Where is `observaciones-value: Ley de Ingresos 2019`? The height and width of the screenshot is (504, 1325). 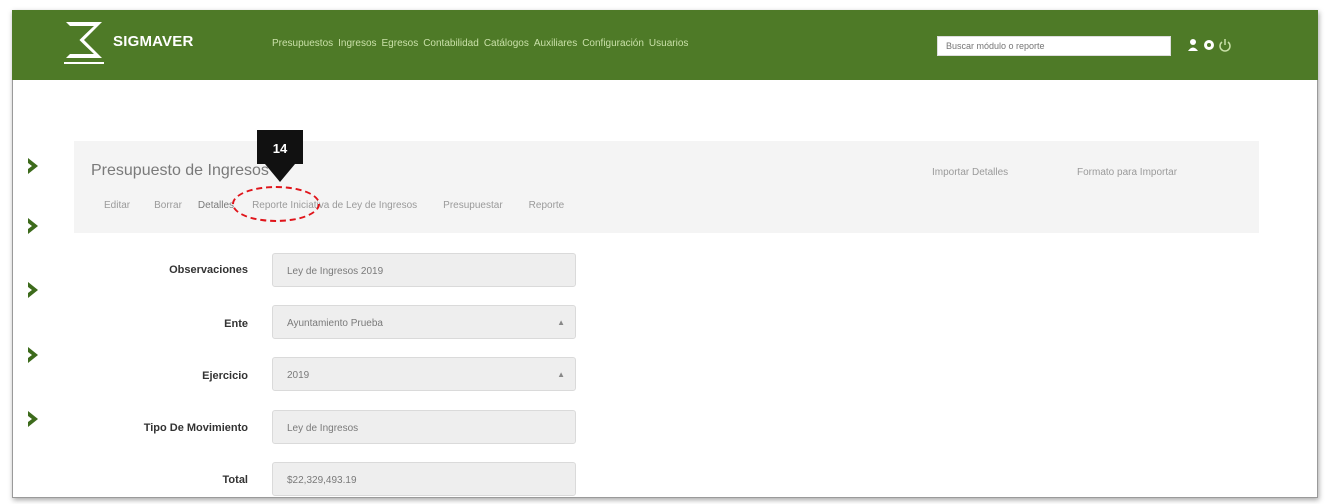 observaciones-value: Ley de Ingresos 2019 is located at coordinates (335, 271).